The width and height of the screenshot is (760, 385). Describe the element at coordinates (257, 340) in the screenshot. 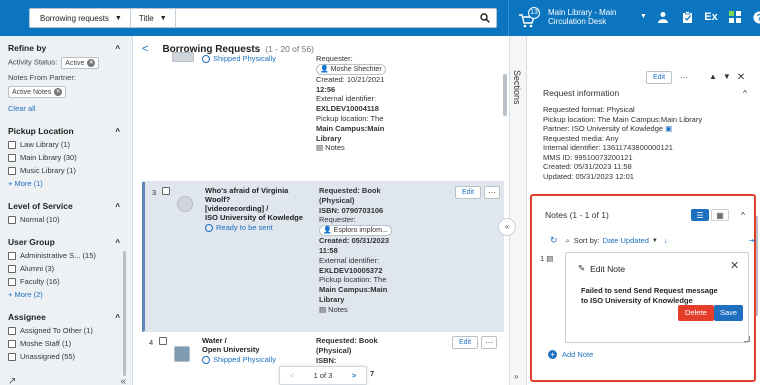

I see `record-title: Water /` at that location.